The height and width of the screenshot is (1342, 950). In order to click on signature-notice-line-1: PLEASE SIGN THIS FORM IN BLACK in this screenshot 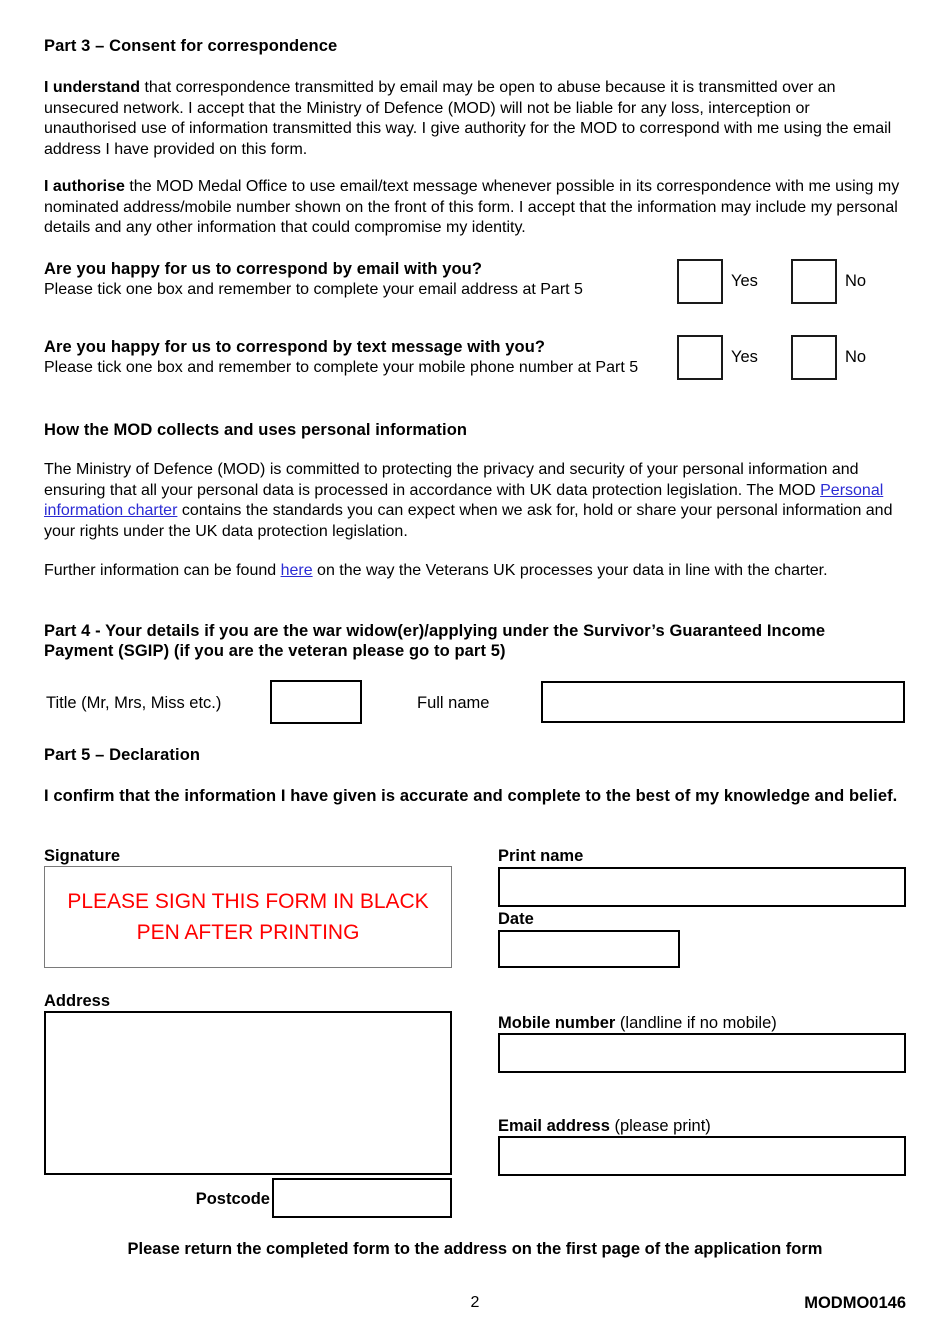, I will do `click(248, 901)`.